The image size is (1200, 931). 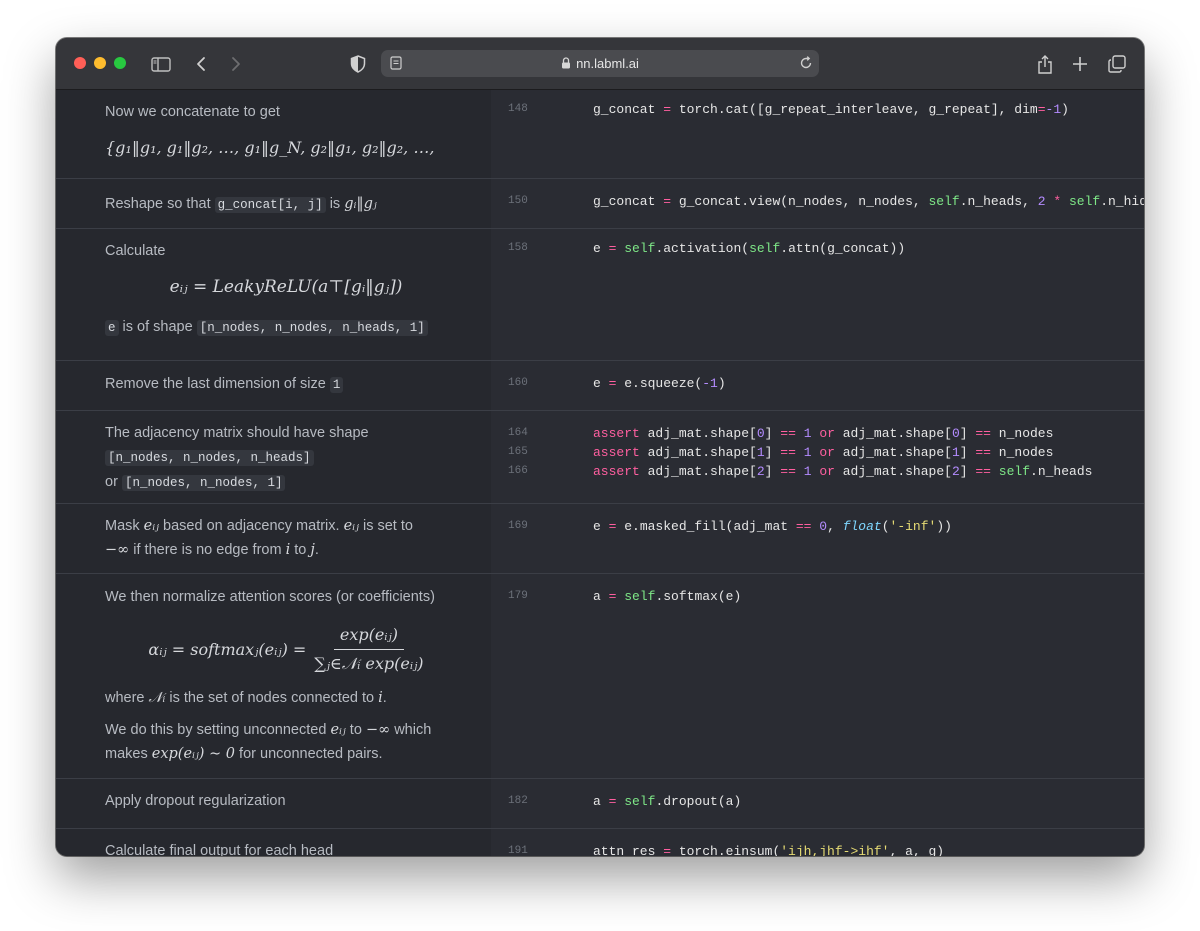 I want to click on doc-title: Calculate, so click(x=135, y=251).